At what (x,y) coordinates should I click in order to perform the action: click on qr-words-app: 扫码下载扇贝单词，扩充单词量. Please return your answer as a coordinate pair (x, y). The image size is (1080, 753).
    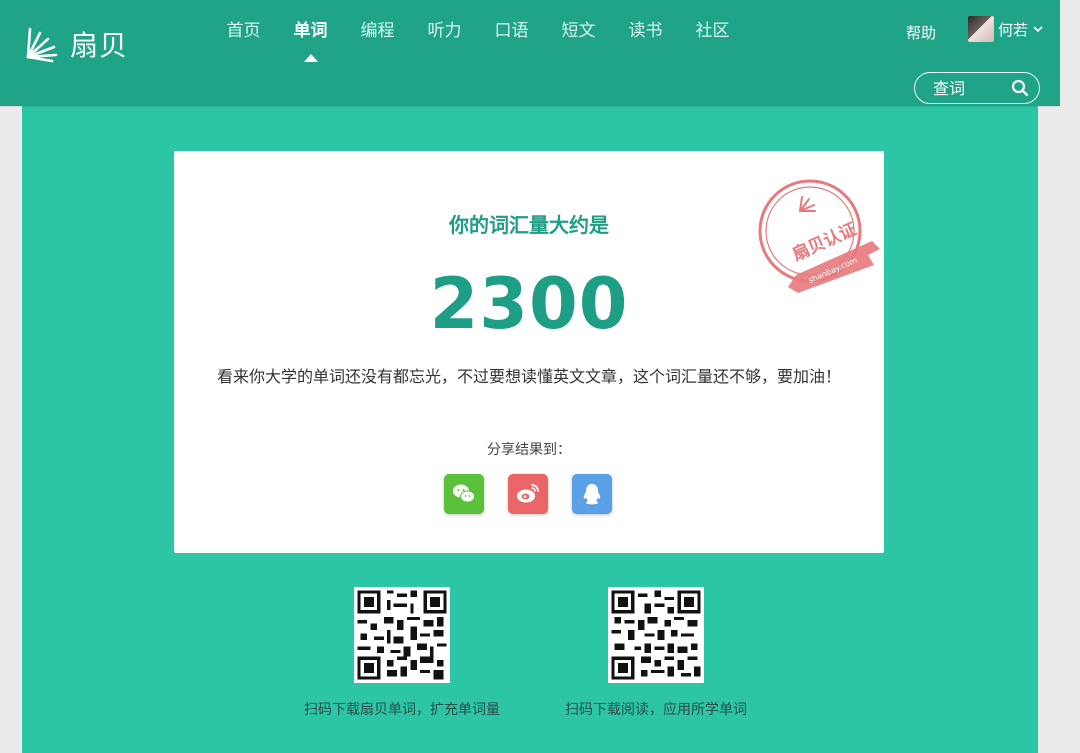
    Looking at the image, I should click on (402, 653).